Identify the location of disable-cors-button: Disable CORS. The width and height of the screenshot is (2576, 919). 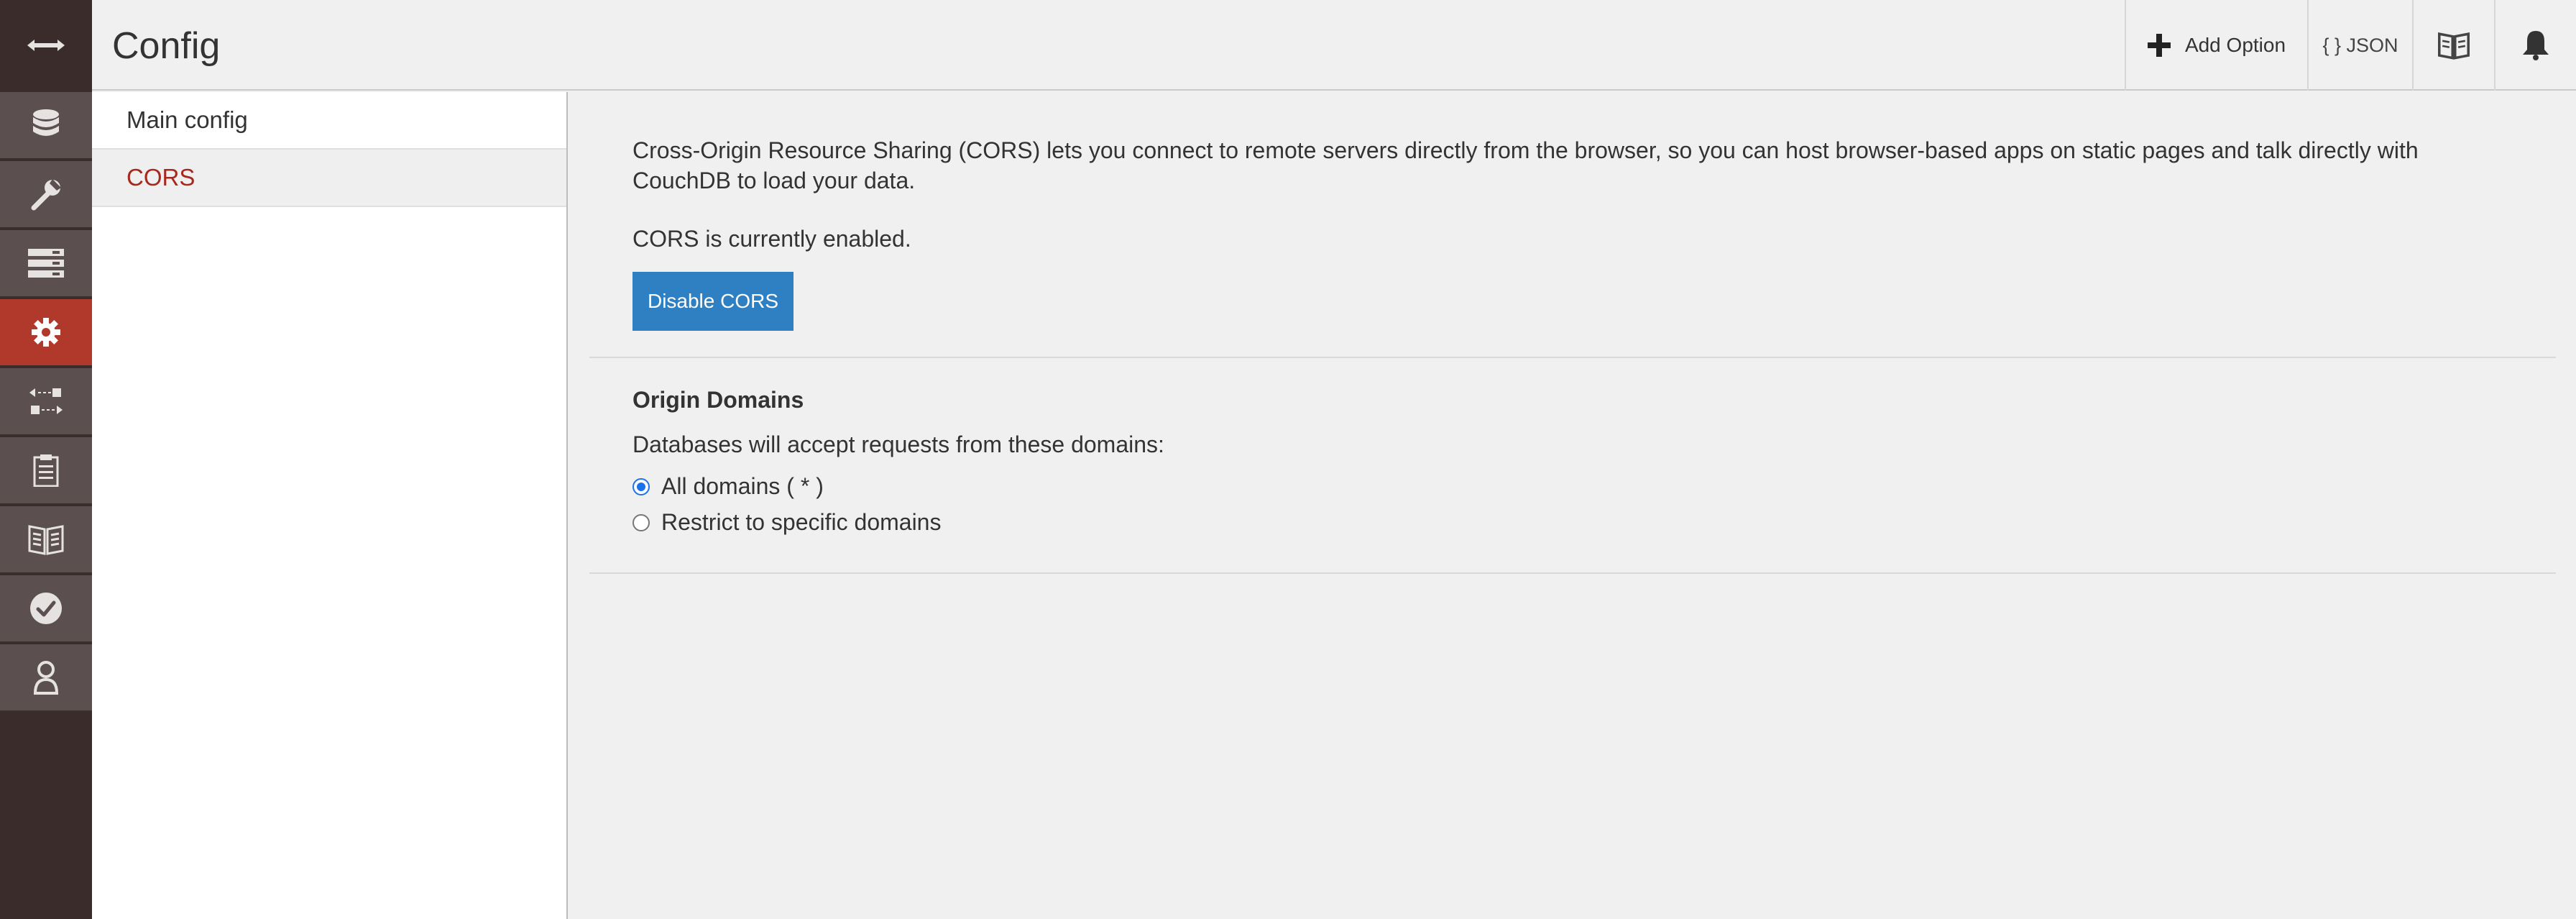
(713, 302).